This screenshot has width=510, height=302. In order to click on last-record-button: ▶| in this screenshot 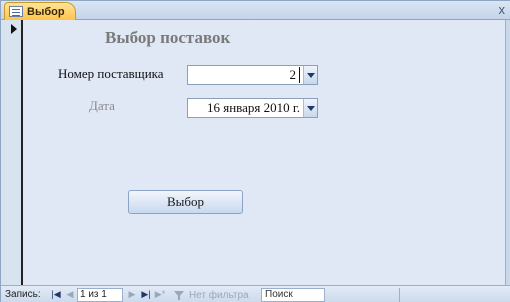, I will do `click(146, 294)`.